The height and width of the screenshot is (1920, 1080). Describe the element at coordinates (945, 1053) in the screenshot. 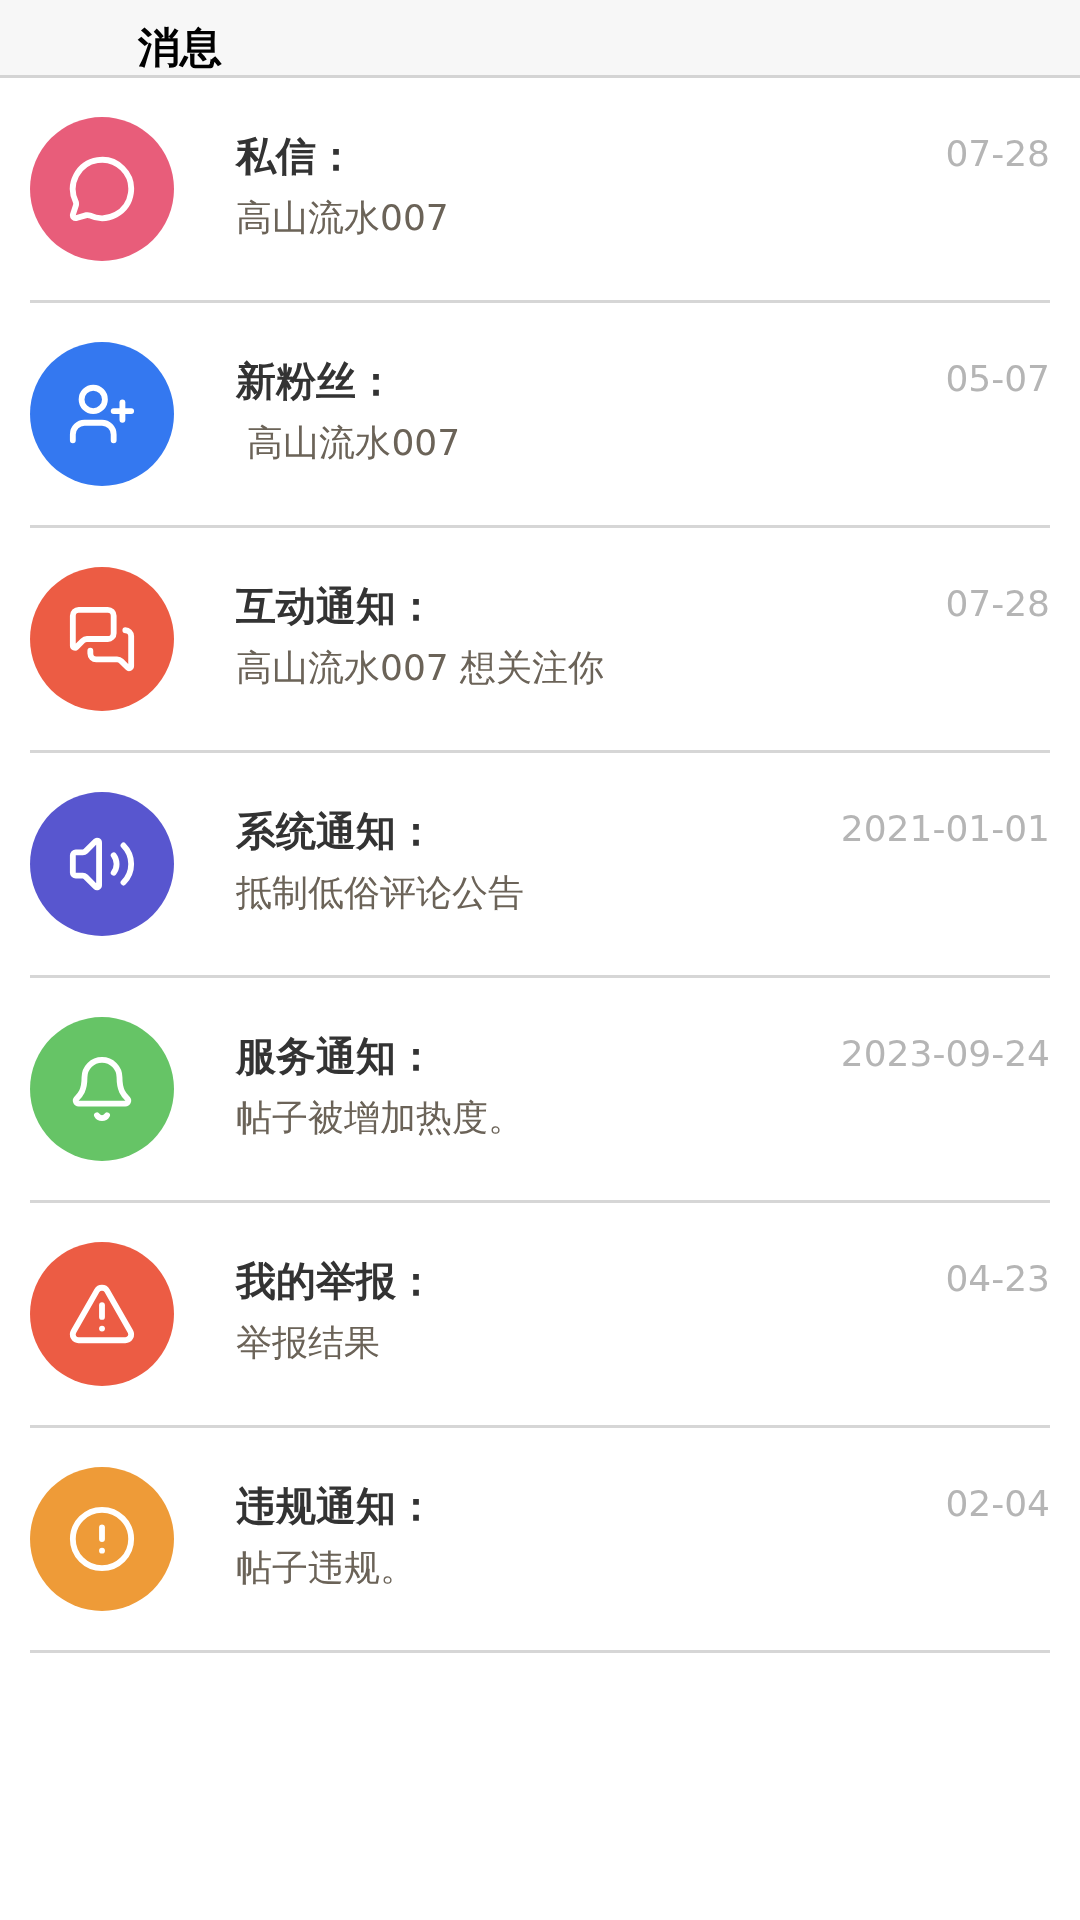

I see `message-date: 2023-09-24` at that location.